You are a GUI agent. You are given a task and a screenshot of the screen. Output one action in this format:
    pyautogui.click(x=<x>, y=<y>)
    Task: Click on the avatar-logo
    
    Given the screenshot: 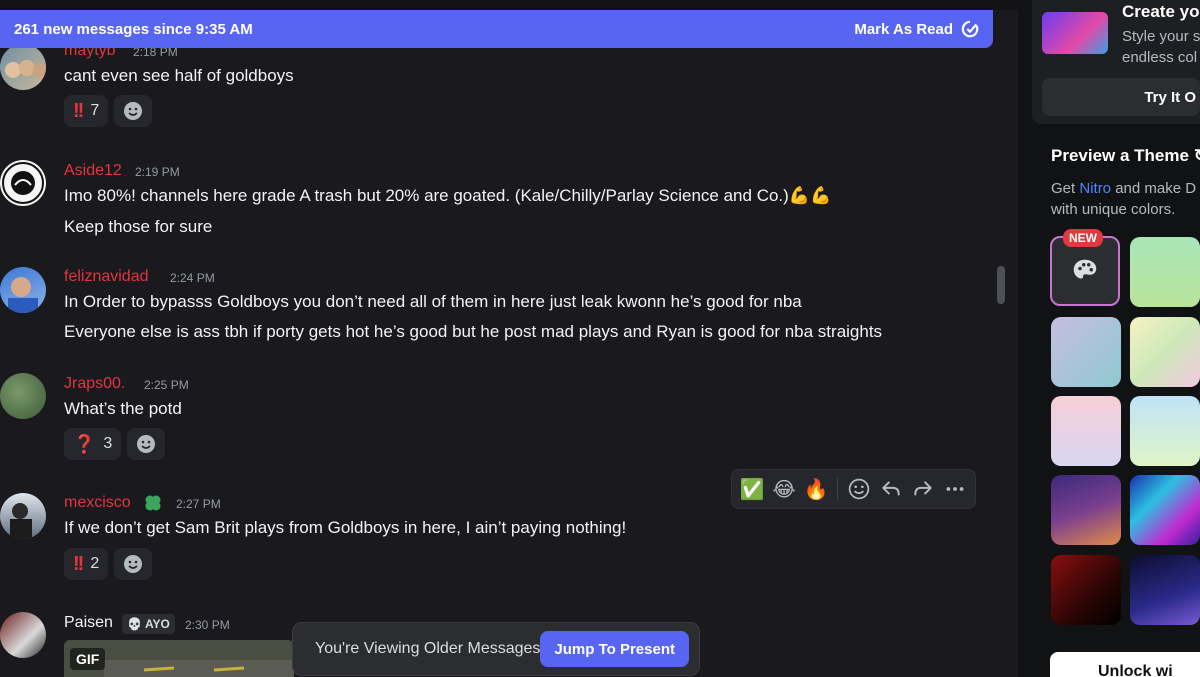 What is the action you would take?
    pyautogui.click(x=23, y=183)
    